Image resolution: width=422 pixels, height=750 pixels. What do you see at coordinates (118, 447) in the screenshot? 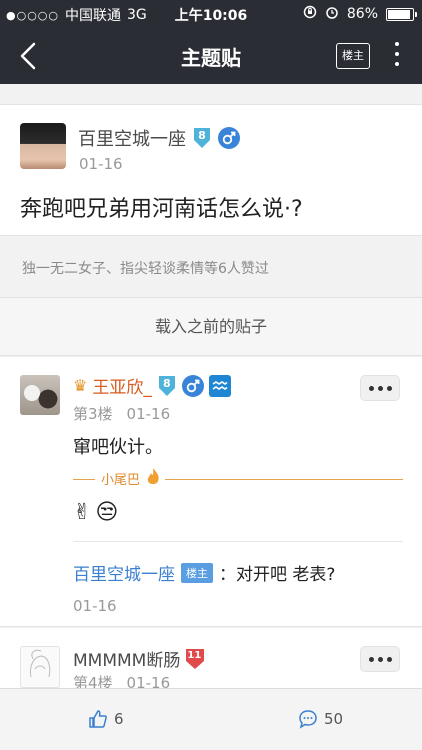
I see `reply-content: 窜吧伙计。` at bounding box center [118, 447].